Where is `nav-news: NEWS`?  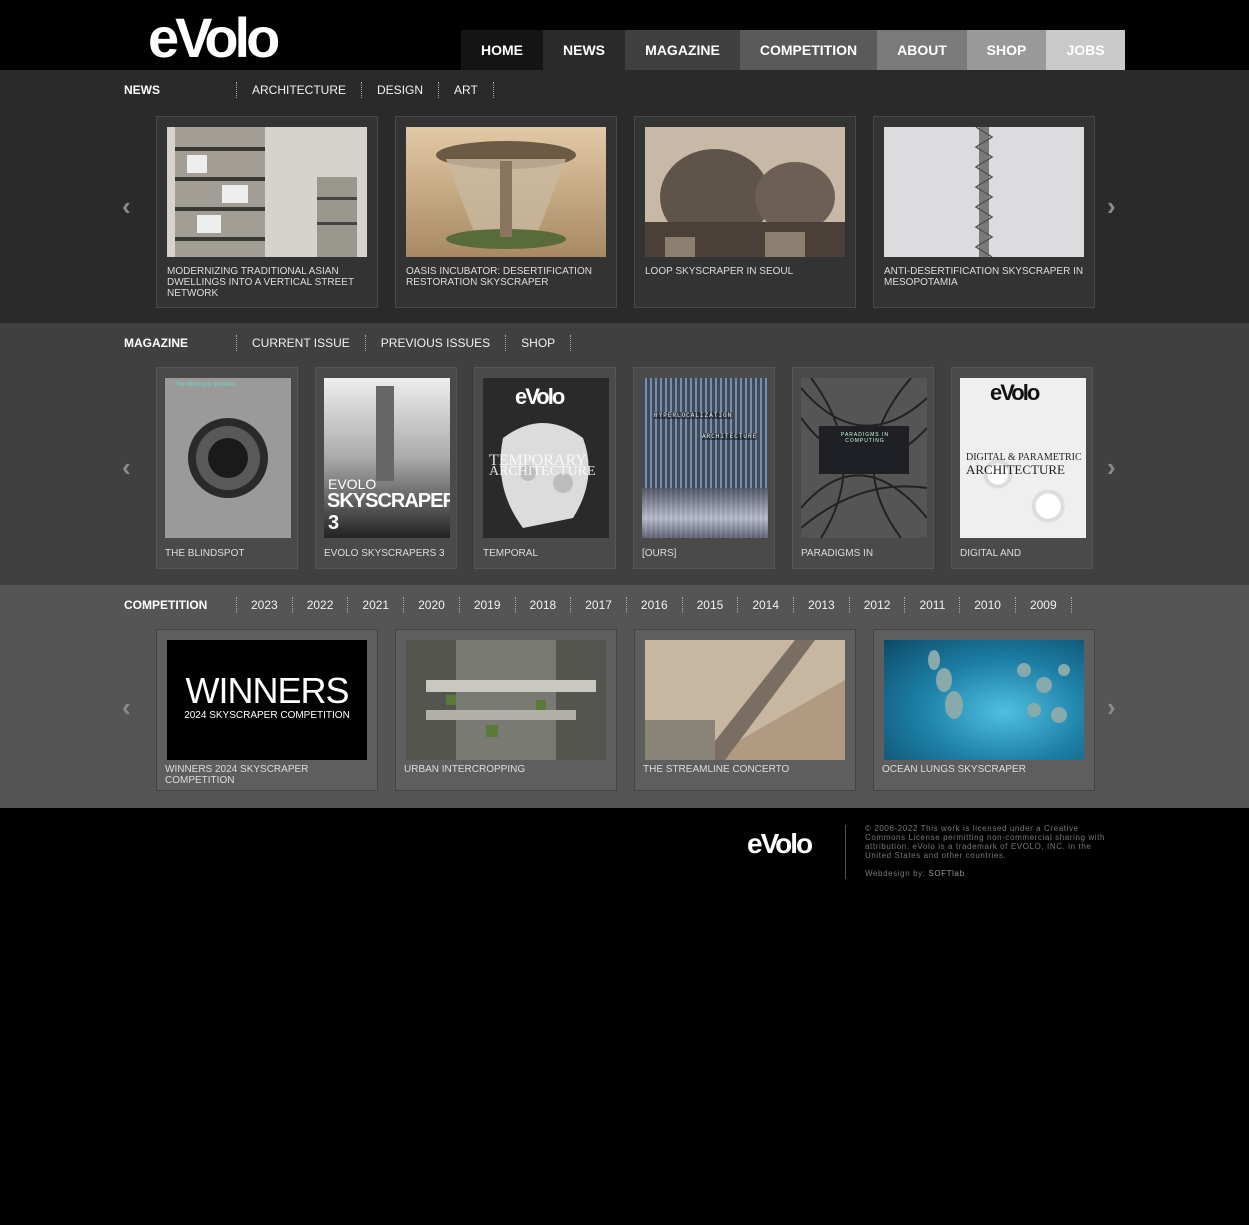 nav-news: NEWS is located at coordinates (584, 50).